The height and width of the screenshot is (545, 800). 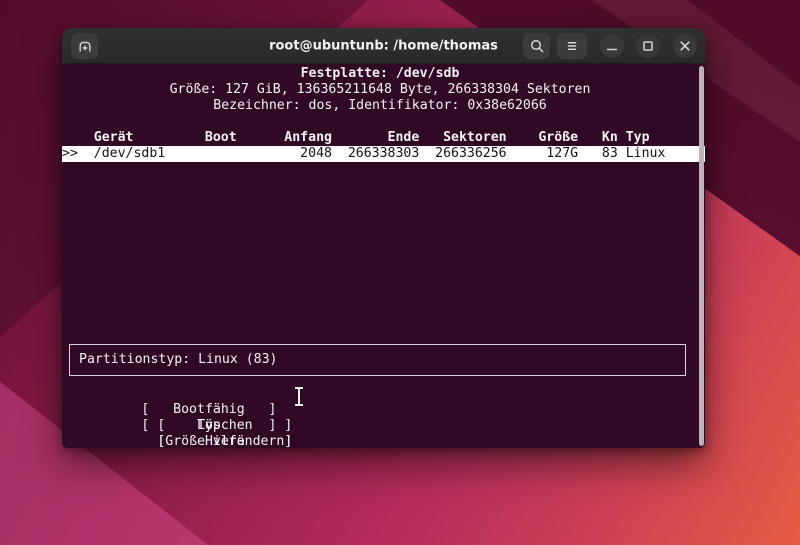 I want to click on minimize-icon, so click(x=612, y=46).